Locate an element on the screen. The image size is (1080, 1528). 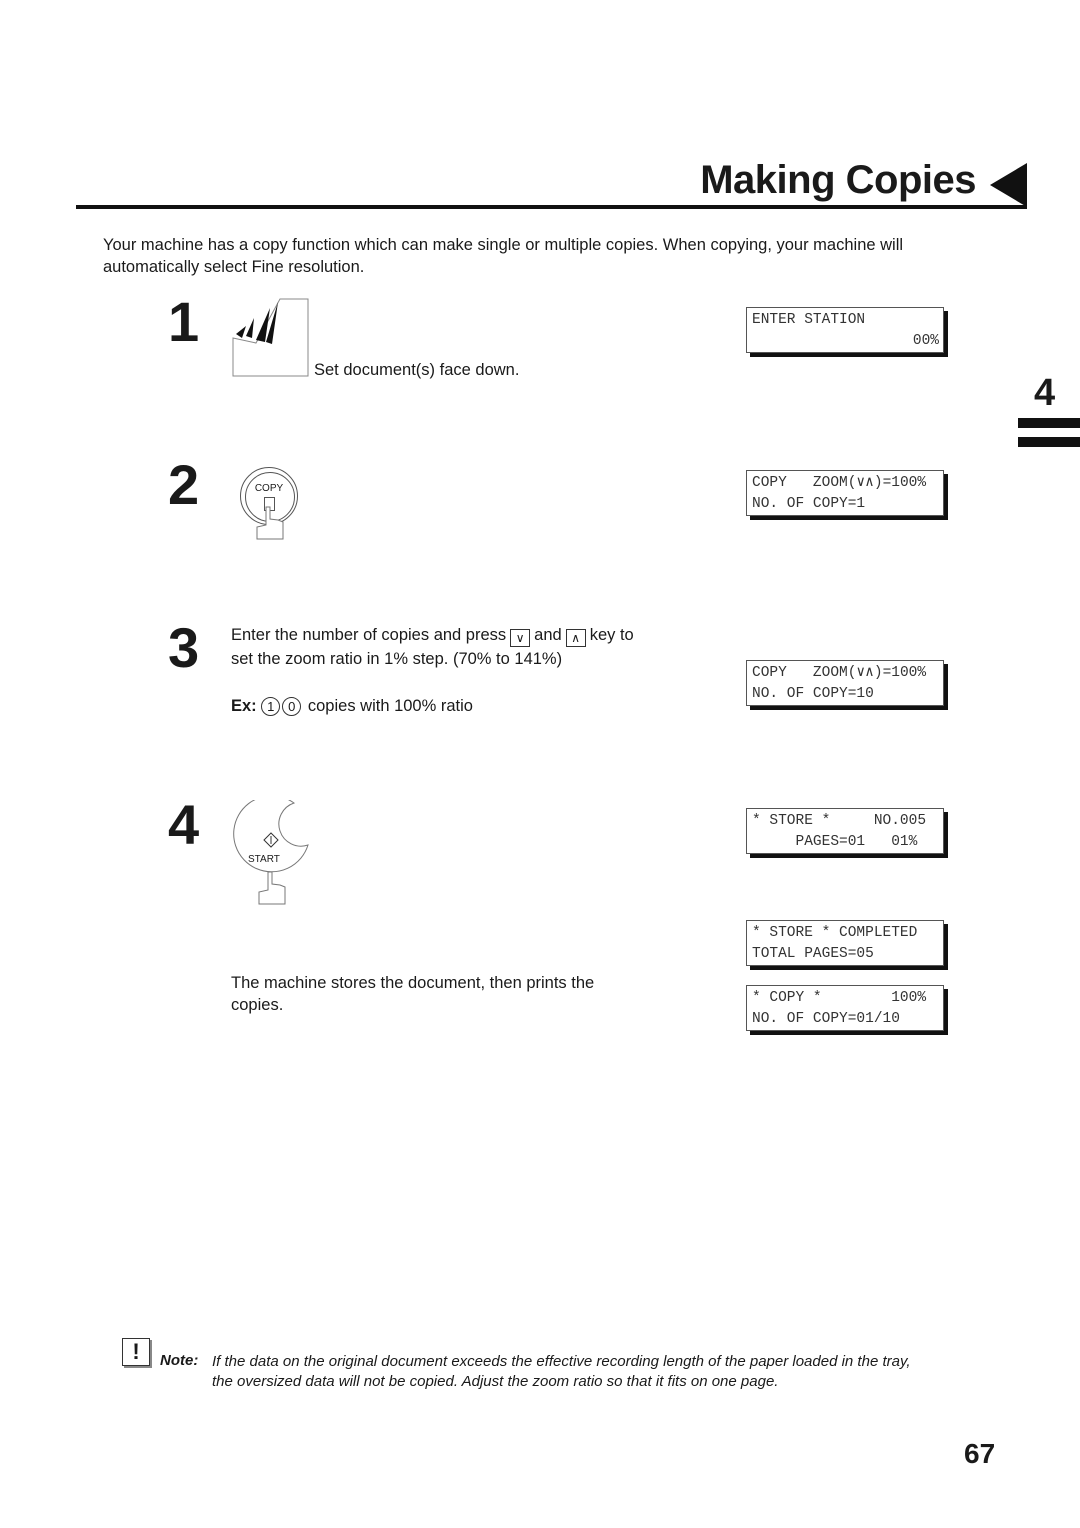
lcd-display: COPY ZOOM(∨∧)=100% NO. OF COPY=1 is located at coordinates (845, 493).